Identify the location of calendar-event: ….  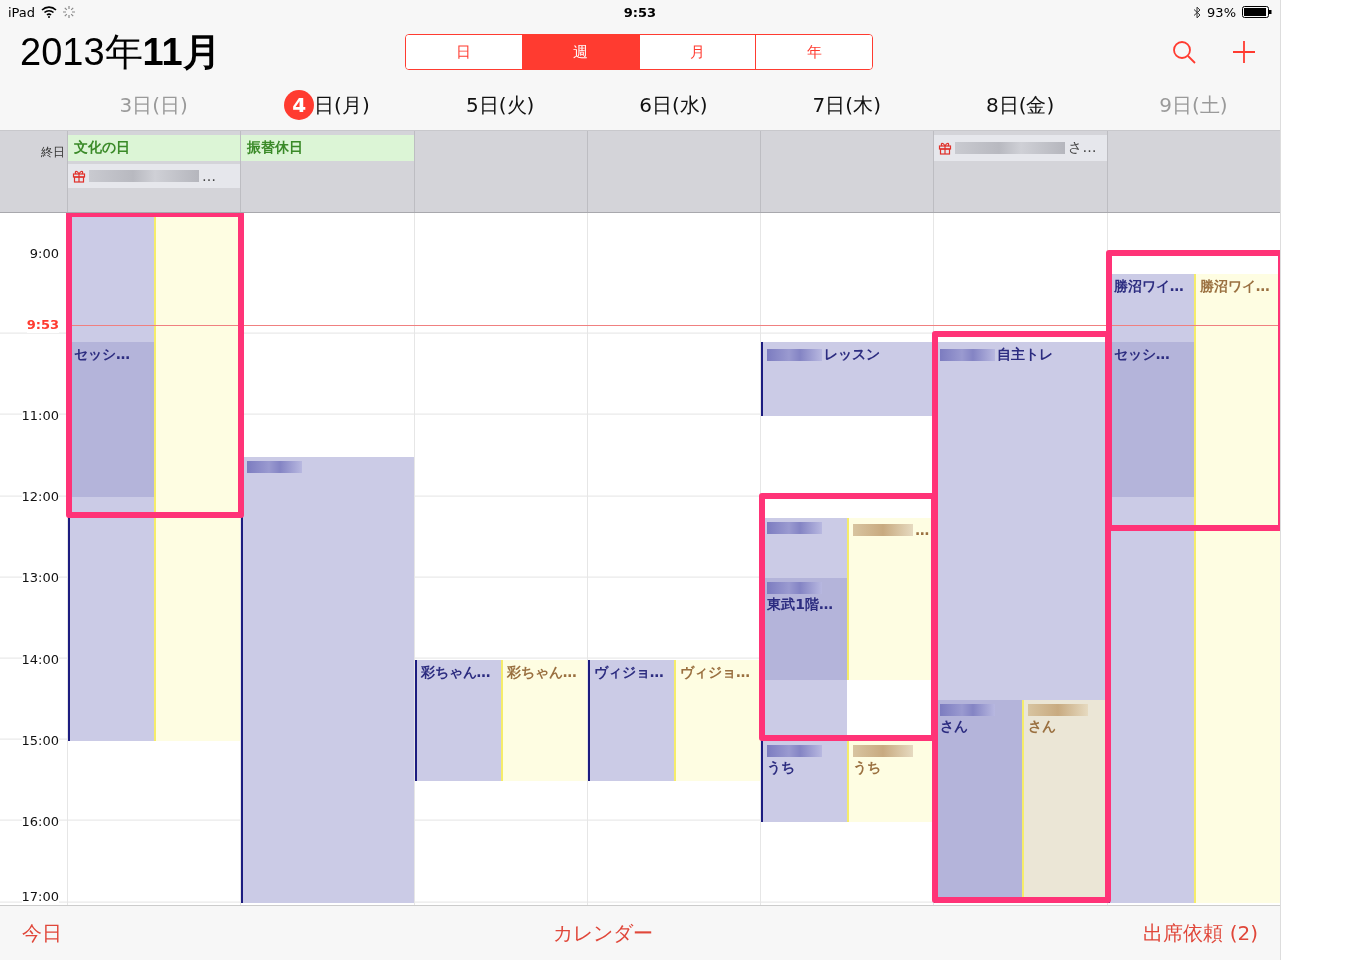
(890, 598).